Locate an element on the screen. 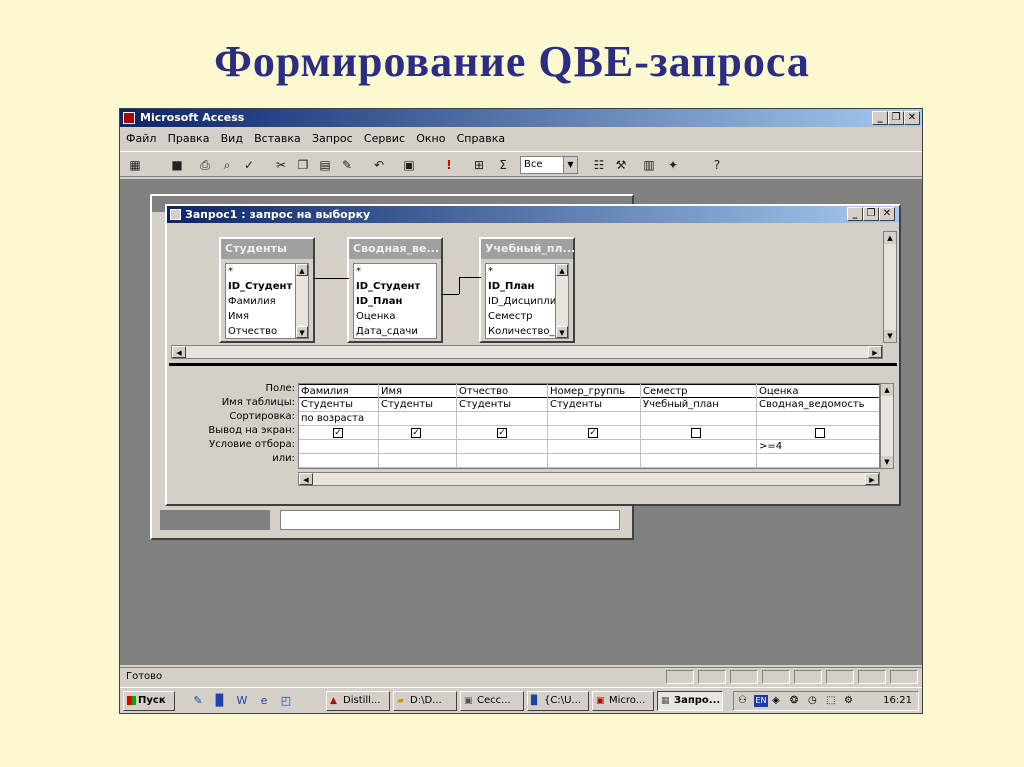  tray-icon: ⚙ is located at coordinates (848, 701).